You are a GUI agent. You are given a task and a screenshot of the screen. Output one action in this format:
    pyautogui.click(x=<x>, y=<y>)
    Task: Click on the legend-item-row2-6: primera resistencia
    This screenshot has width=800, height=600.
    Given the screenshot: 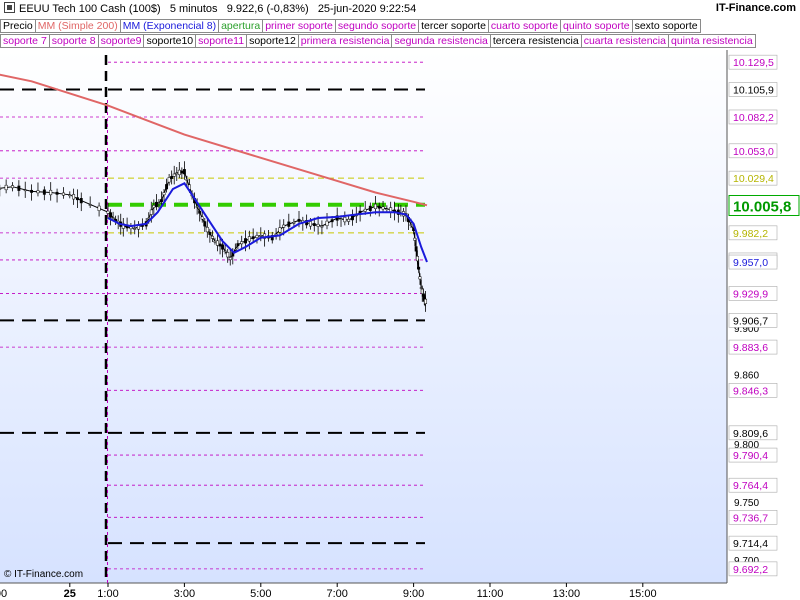 What is the action you would take?
    pyautogui.click(x=345, y=41)
    